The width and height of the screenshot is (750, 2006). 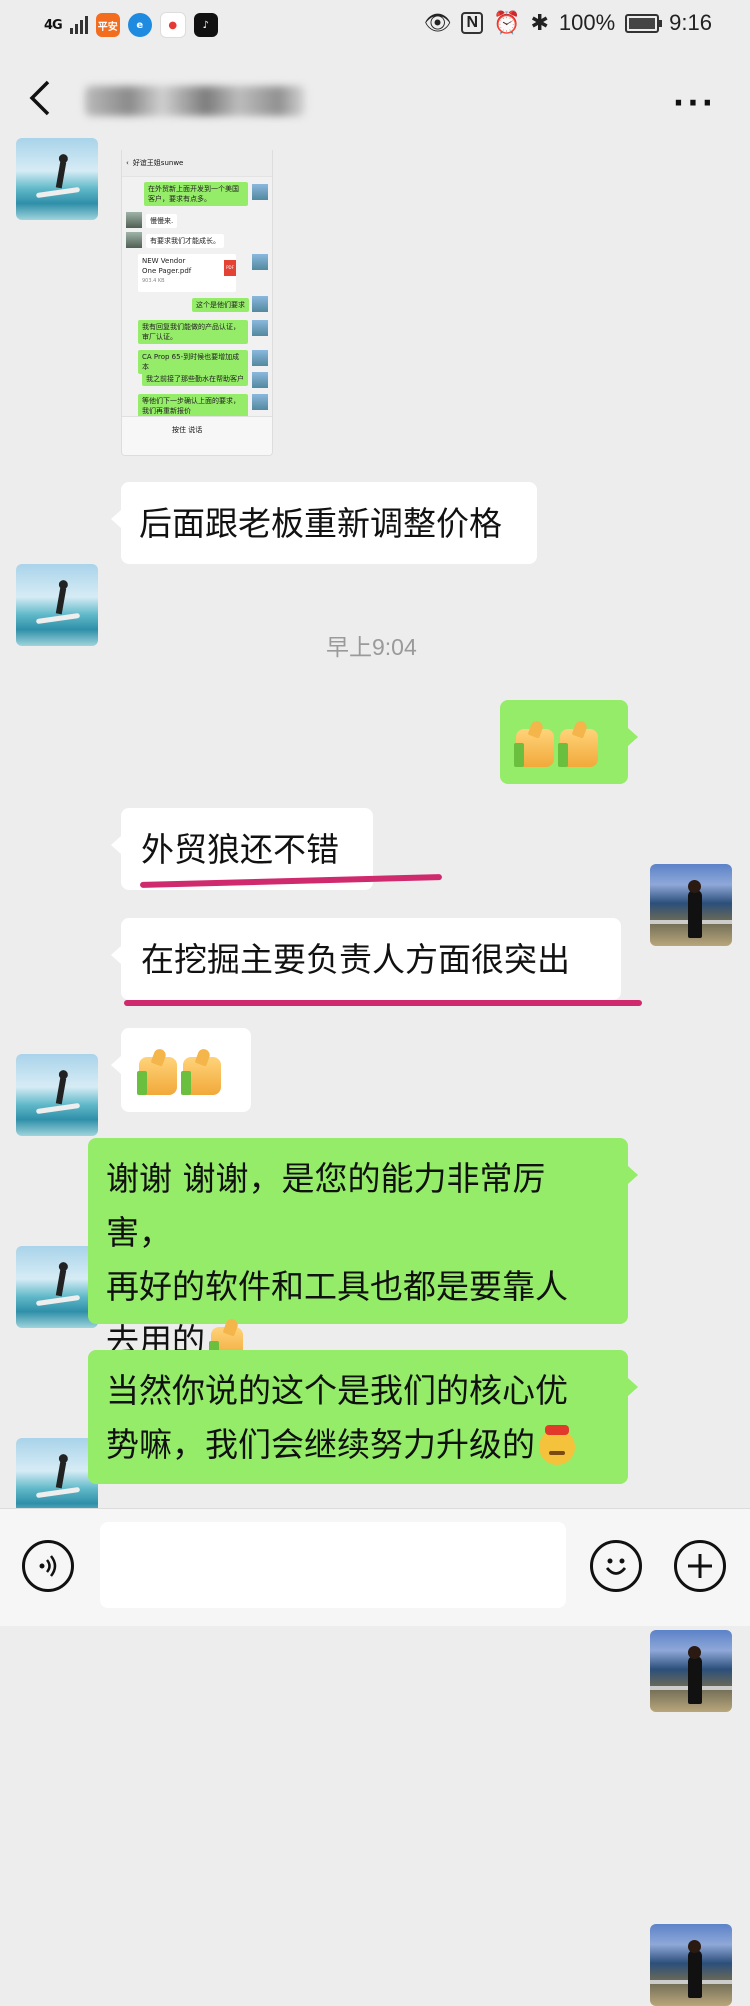 I want to click on hold-to-talk: 按住 说话, so click(x=187, y=430).